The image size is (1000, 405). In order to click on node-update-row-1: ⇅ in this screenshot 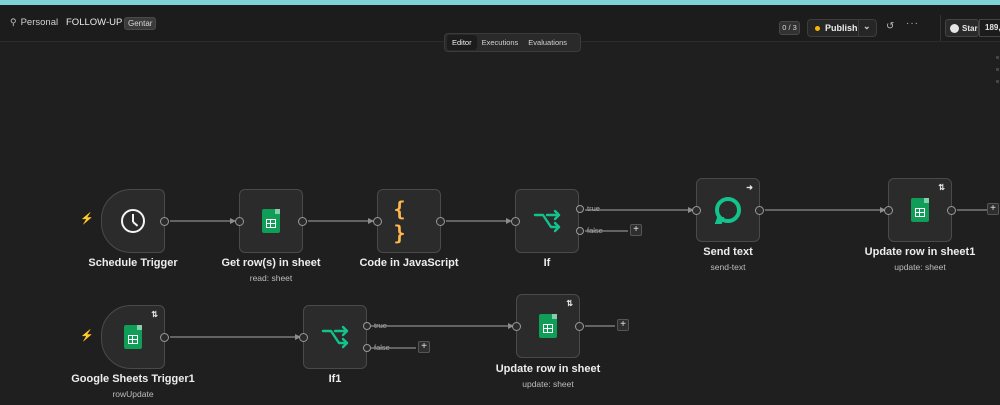, I will do `click(920, 210)`.